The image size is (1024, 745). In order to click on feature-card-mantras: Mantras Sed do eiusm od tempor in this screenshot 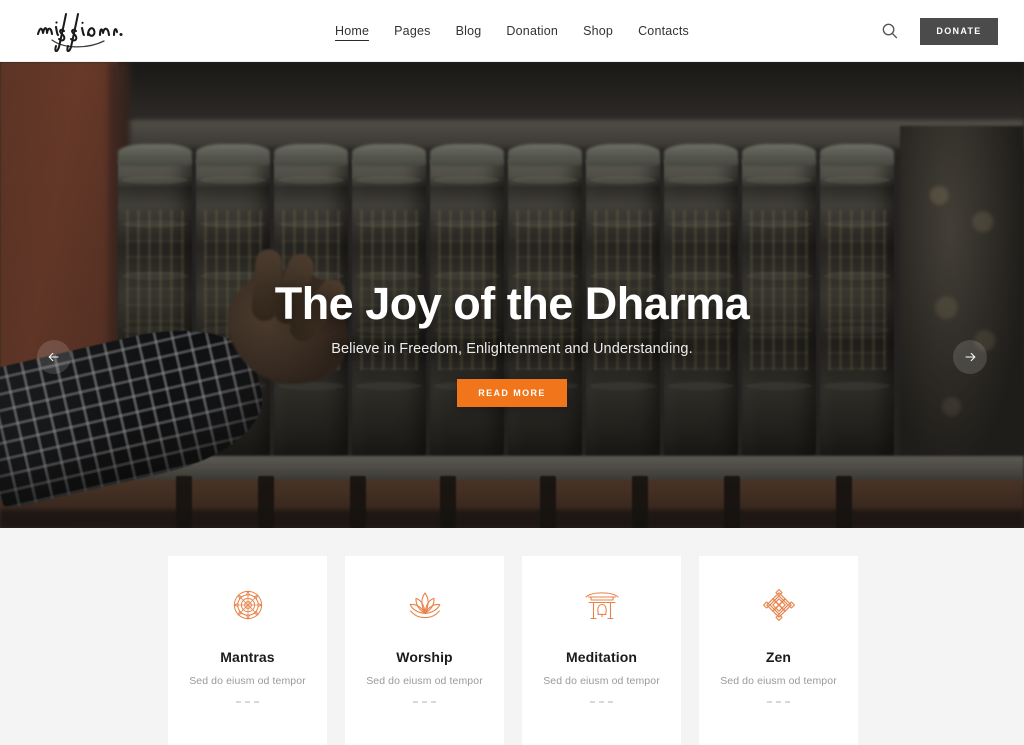, I will do `click(247, 650)`.